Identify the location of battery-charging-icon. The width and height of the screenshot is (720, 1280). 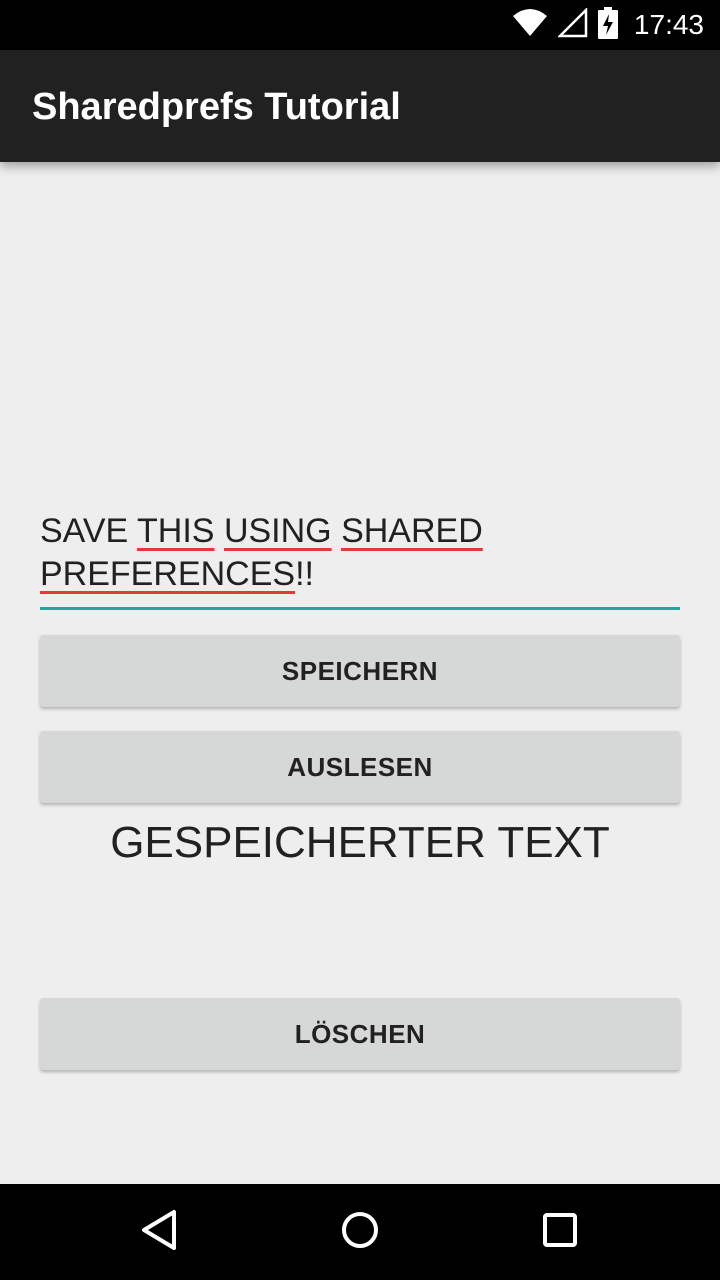
(607, 25).